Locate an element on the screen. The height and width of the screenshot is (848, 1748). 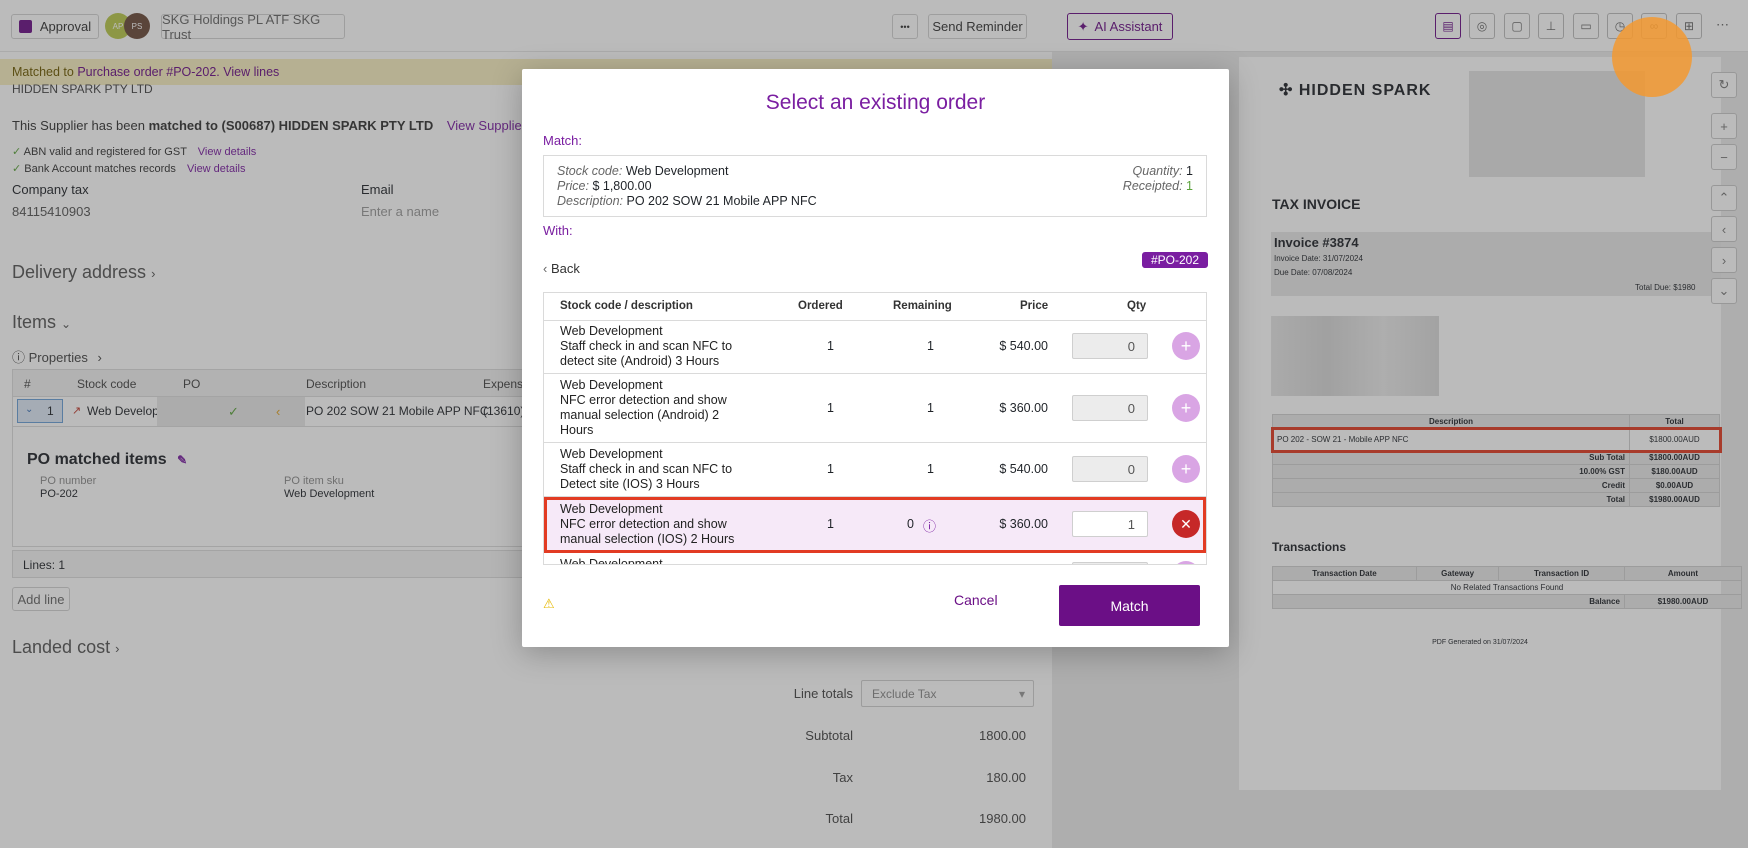
col-qty: Qty is located at coordinates (1137, 306).